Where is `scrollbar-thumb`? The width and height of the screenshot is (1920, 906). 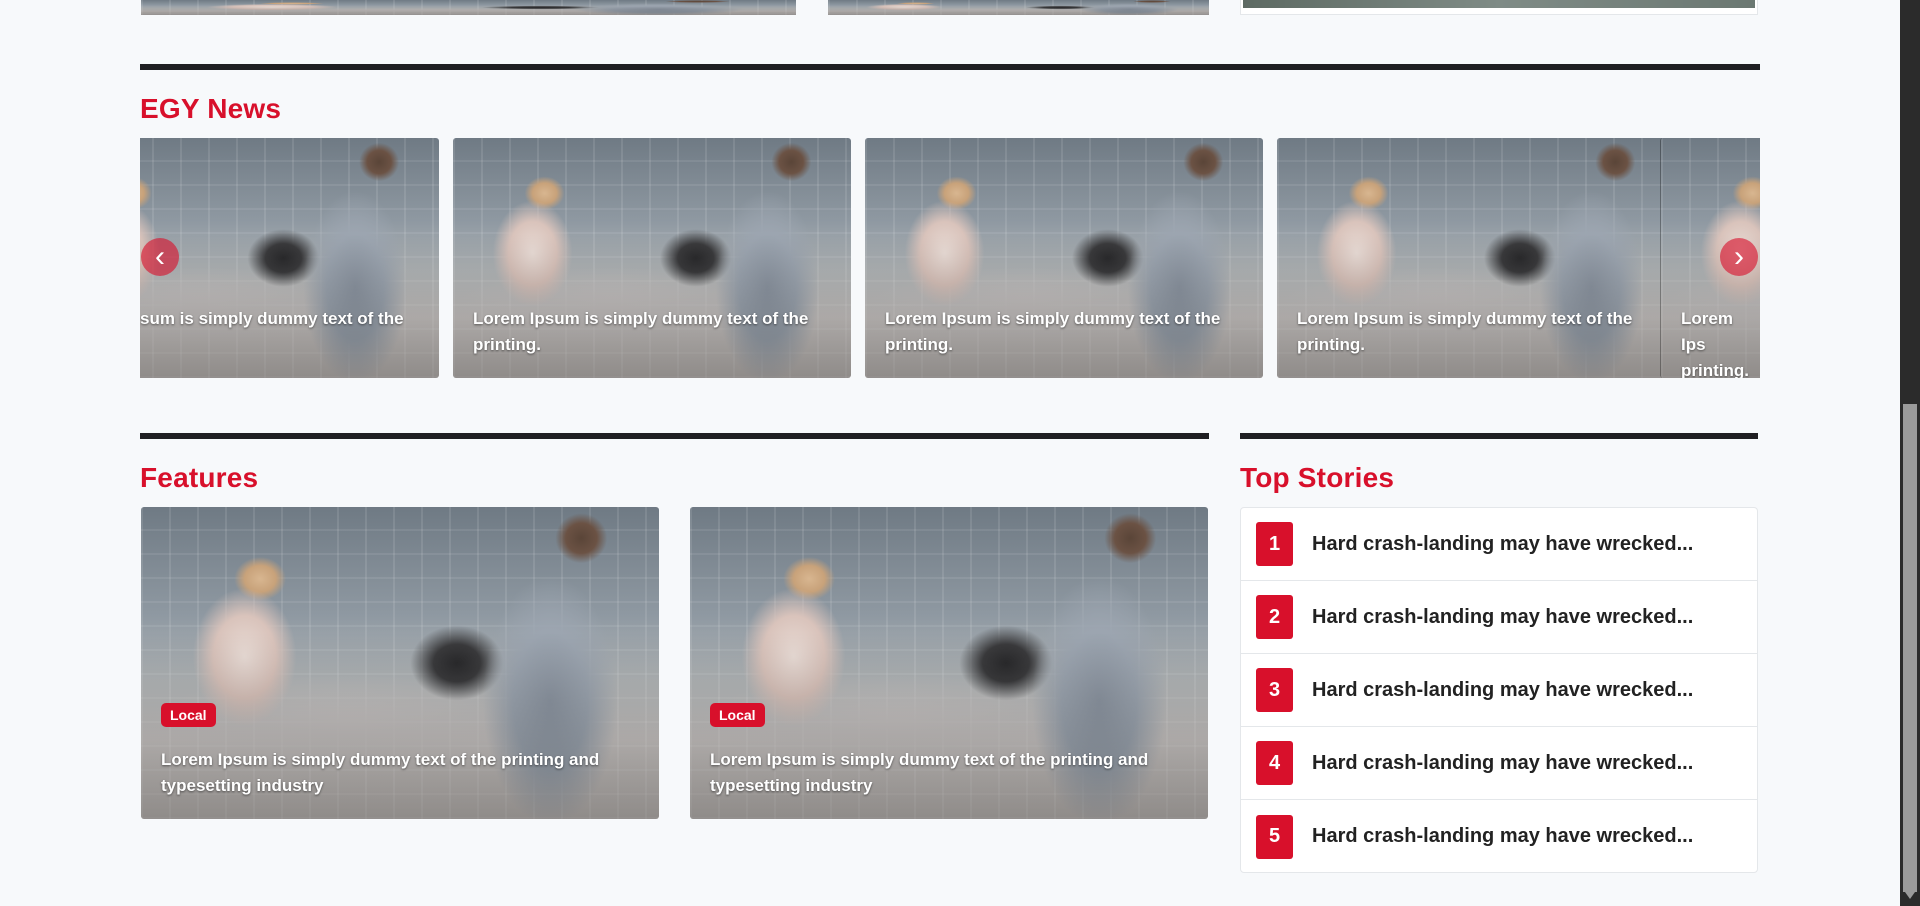 scrollbar-thumb is located at coordinates (1910, 648).